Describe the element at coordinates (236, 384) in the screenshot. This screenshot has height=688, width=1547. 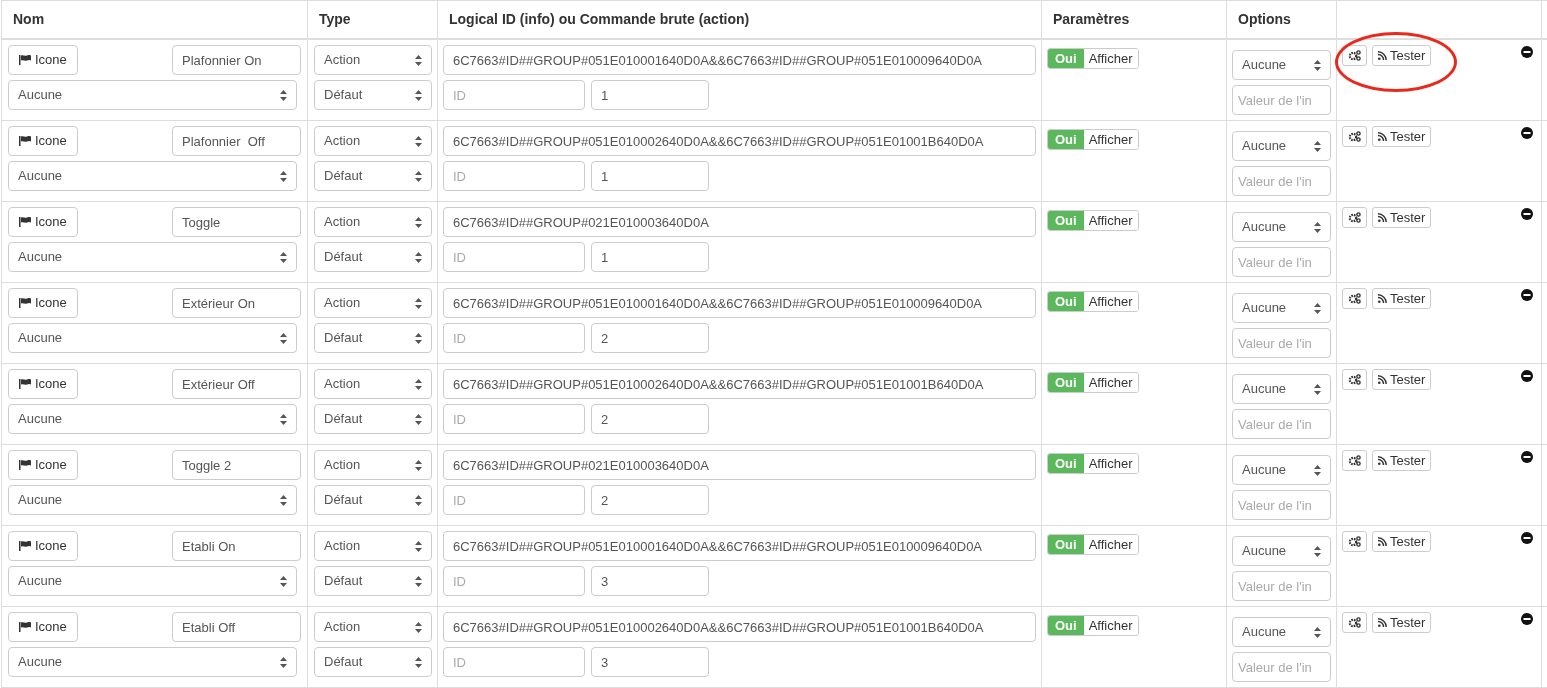
I see `name-field: Extérieur Off` at that location.